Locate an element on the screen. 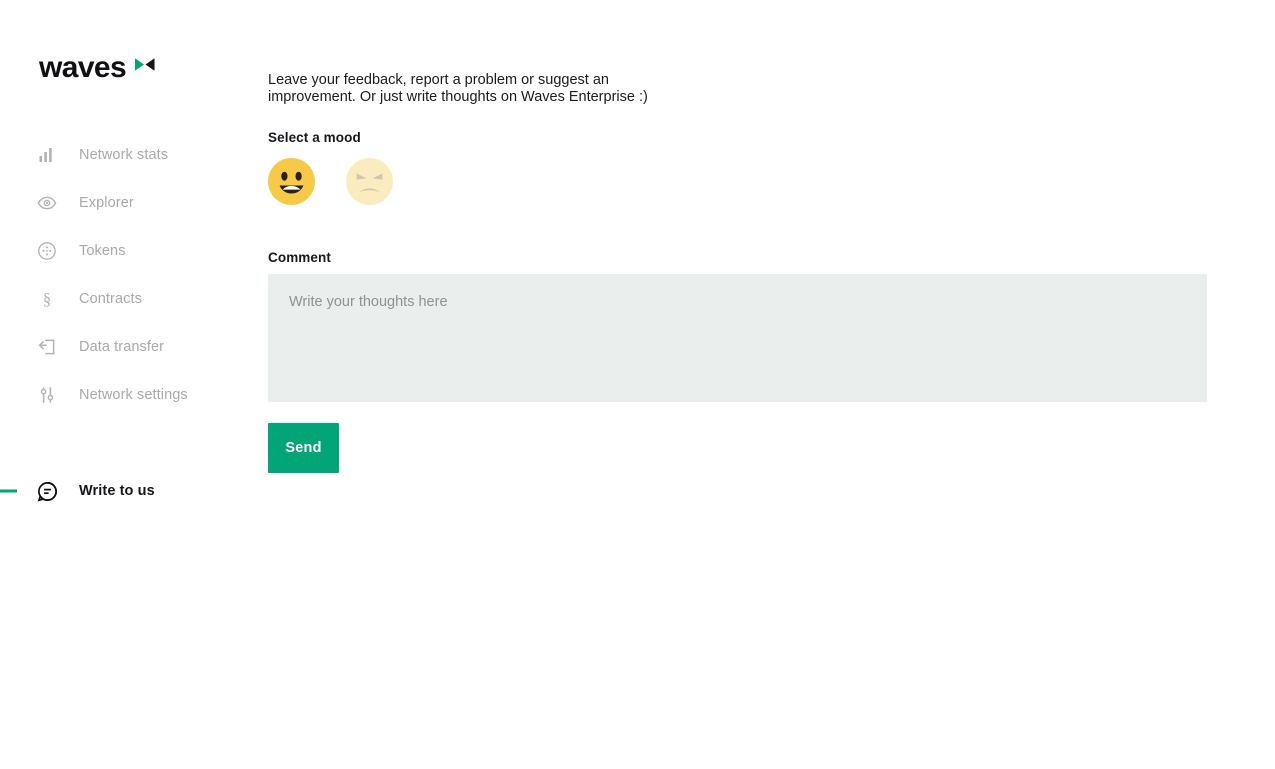  eye-icon is located at coordinates (47, 203).